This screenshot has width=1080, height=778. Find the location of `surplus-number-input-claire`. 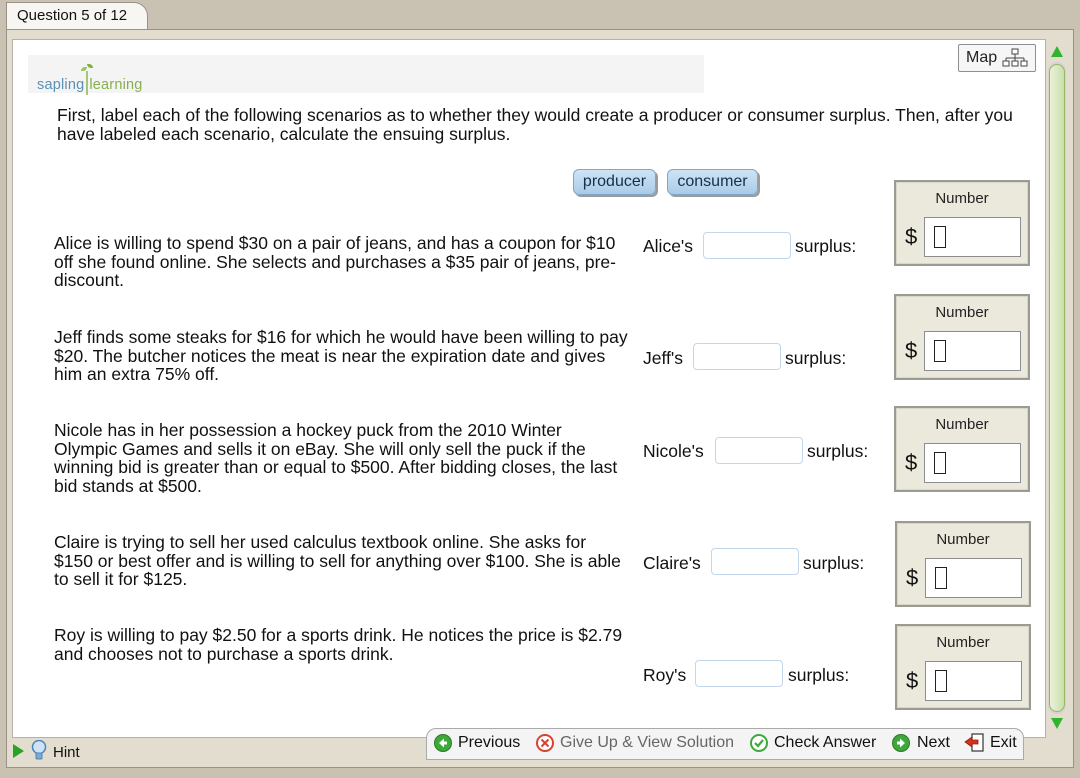

surplus-number-input-claire is located at coordinates (973, 578).